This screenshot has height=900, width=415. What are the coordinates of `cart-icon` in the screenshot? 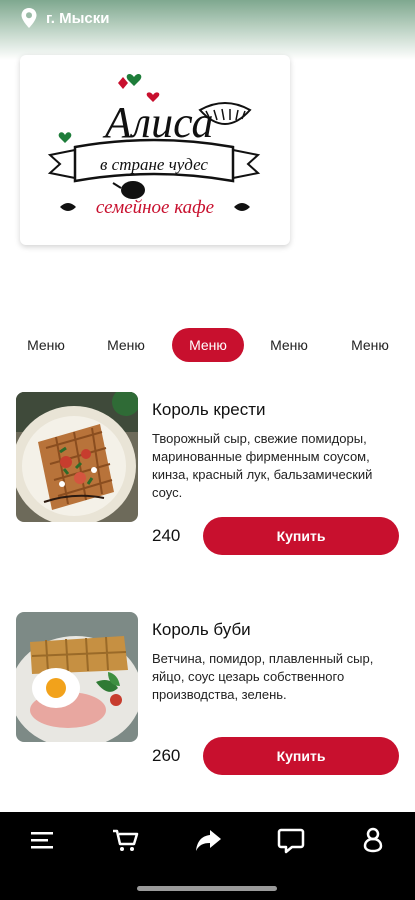 It's located at (125, 840).